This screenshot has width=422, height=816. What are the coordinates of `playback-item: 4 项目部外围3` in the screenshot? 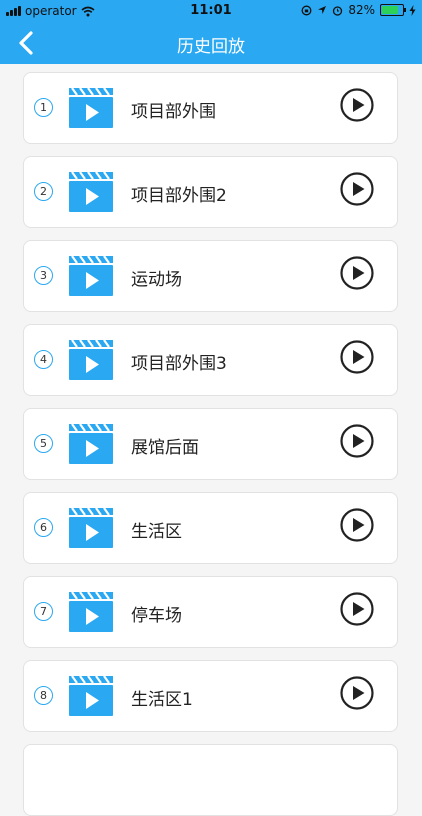 It's located at (210, 360).